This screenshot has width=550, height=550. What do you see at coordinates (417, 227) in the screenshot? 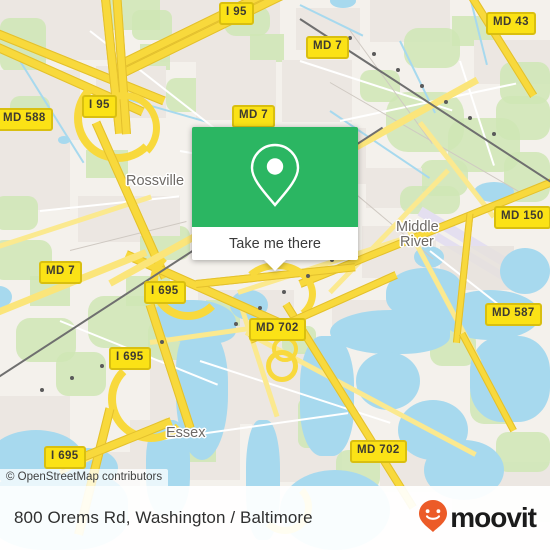
I see `place-label: Middle` at bounding box center [417, 227].